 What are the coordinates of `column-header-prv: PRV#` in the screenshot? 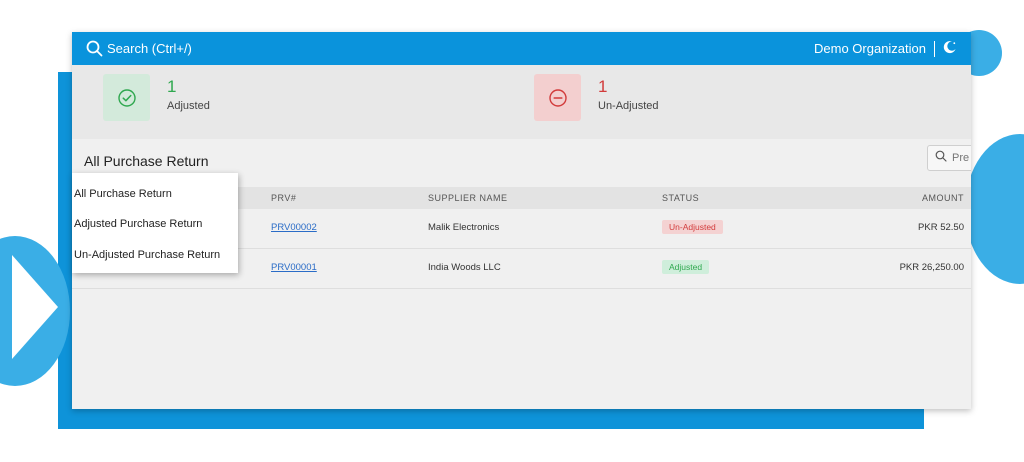 It's located at (283, 198).